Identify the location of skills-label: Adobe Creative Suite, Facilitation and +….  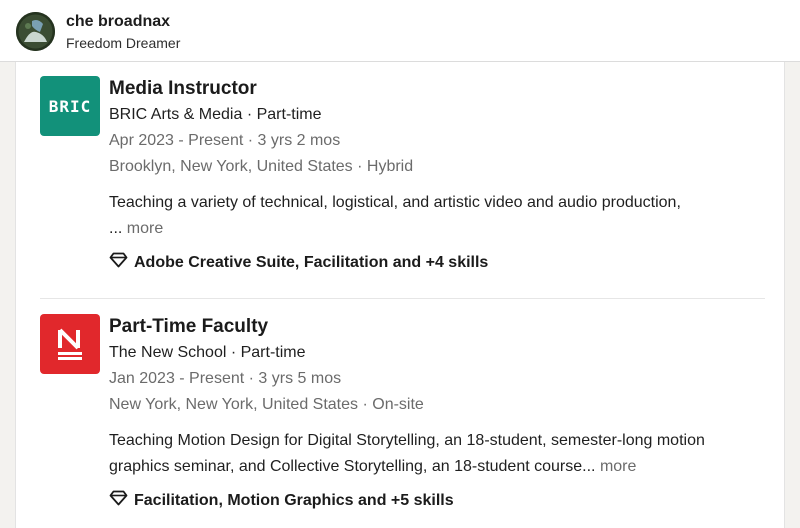
(311, 262).